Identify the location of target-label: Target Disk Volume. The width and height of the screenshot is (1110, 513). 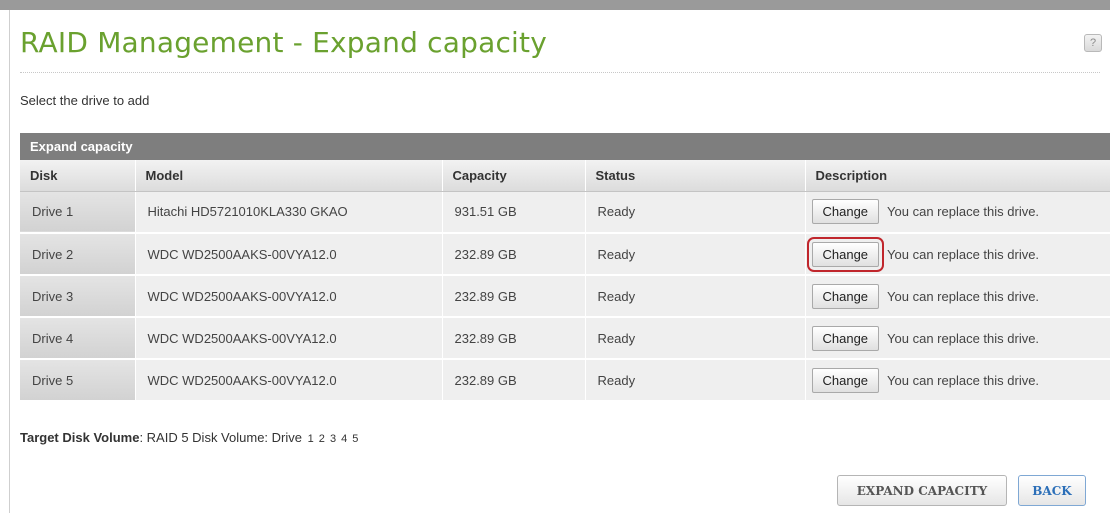
(80, 437).